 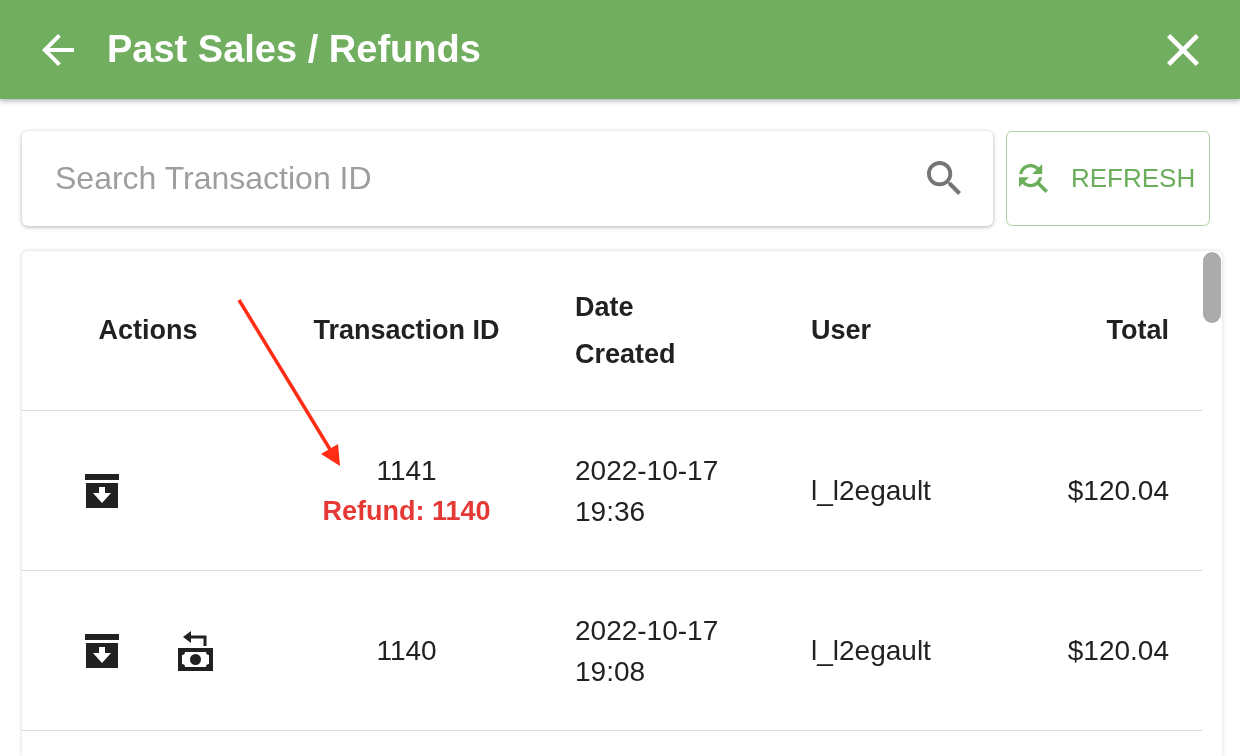 What do you see at coordinates (294, 49) in the screenshot?
I see `page-title: Past Sales / Refunds` at bounding box center [294, 49].